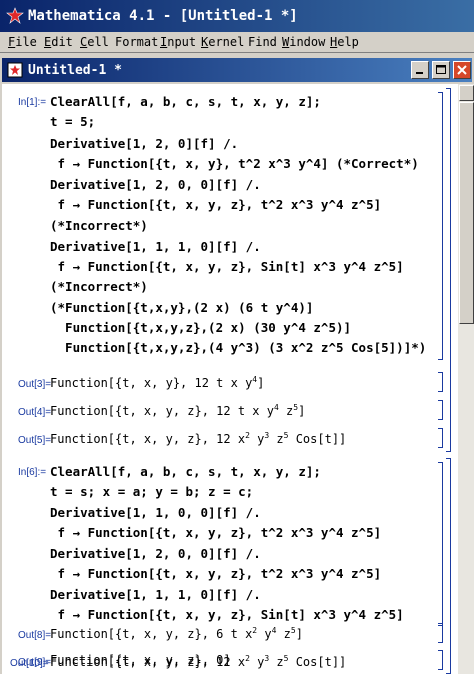 The width and height of the screenshot is (474, 674). Describe the element at coordinates (136, 42) in the screenshot. I see `menu-format: Format` at that location.